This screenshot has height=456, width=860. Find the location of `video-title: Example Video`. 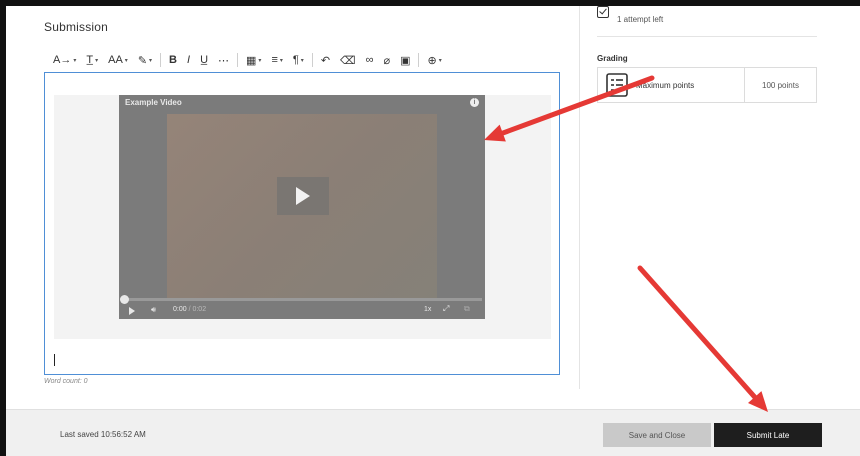

video-title: Example Video is located at coordinates (153, 102).